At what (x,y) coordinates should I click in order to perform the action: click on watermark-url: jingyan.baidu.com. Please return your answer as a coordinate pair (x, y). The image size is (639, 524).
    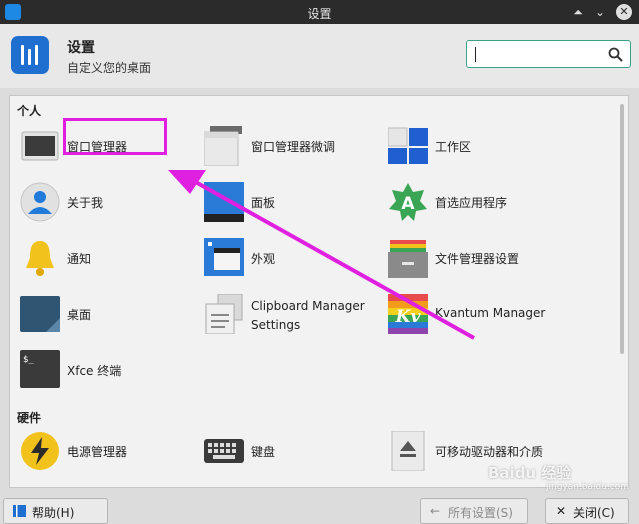
    Looking at the image, I should click on (588, 487).